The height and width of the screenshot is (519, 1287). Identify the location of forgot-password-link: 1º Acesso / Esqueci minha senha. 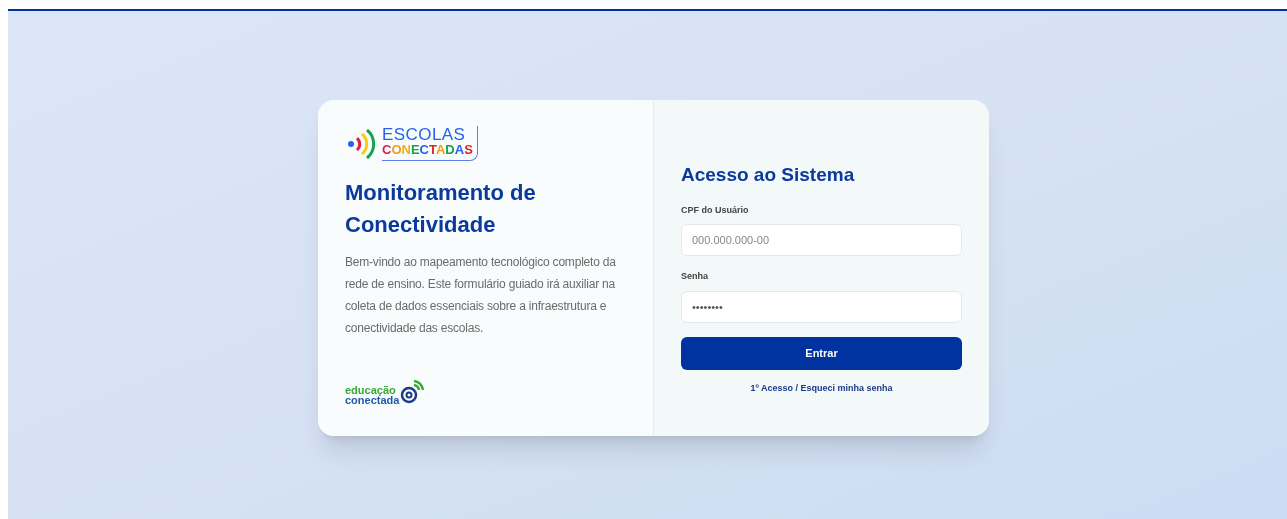
(821, 388).